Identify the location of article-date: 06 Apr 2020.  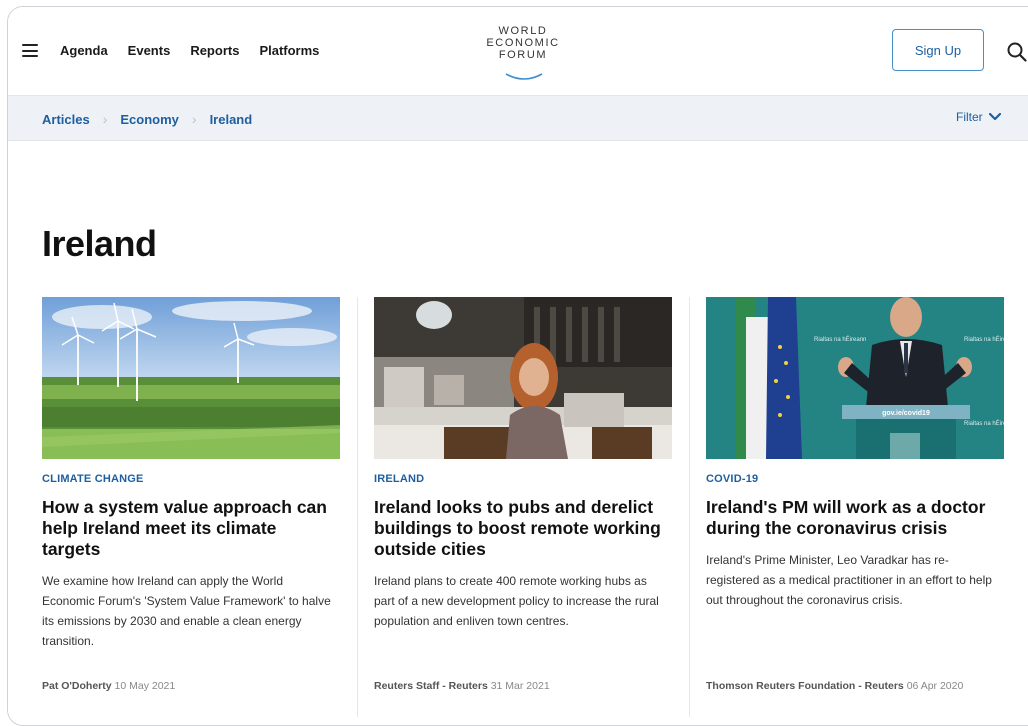
(935, 686).